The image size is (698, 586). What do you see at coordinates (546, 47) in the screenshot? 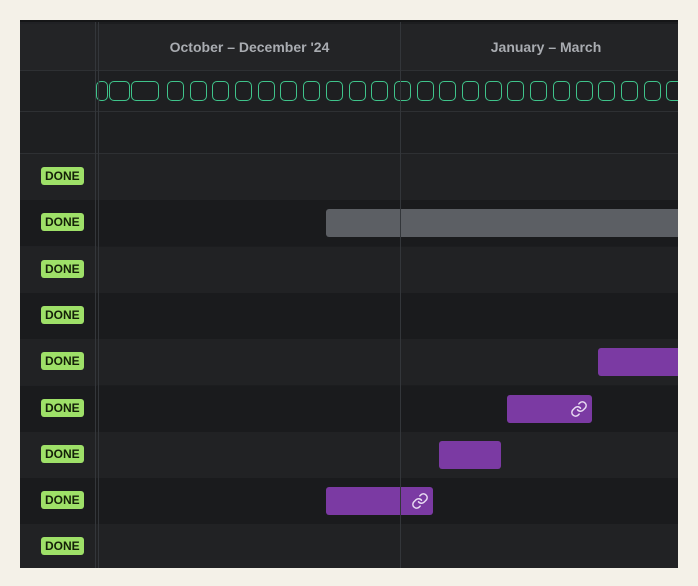
I see `quarter-label-q1: January – March` at bounding box center [546, 47].